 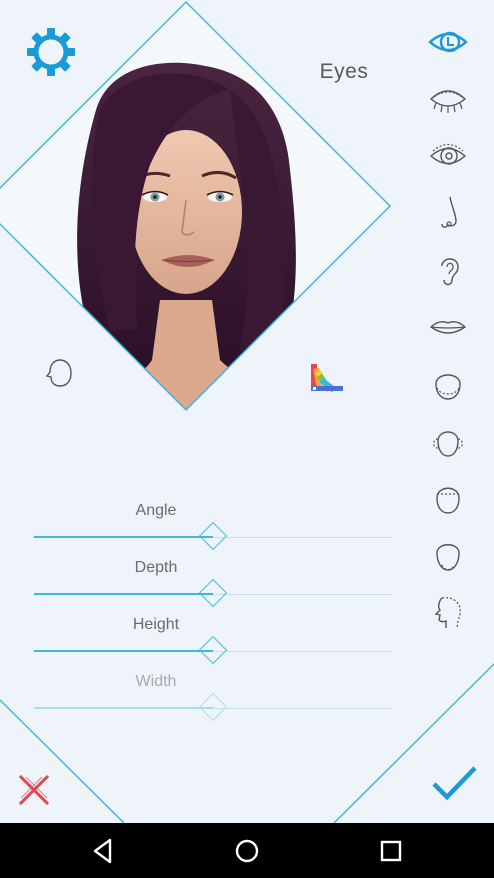 I want to click on confirm-checkmark-icon, so click(x=454, y=784).